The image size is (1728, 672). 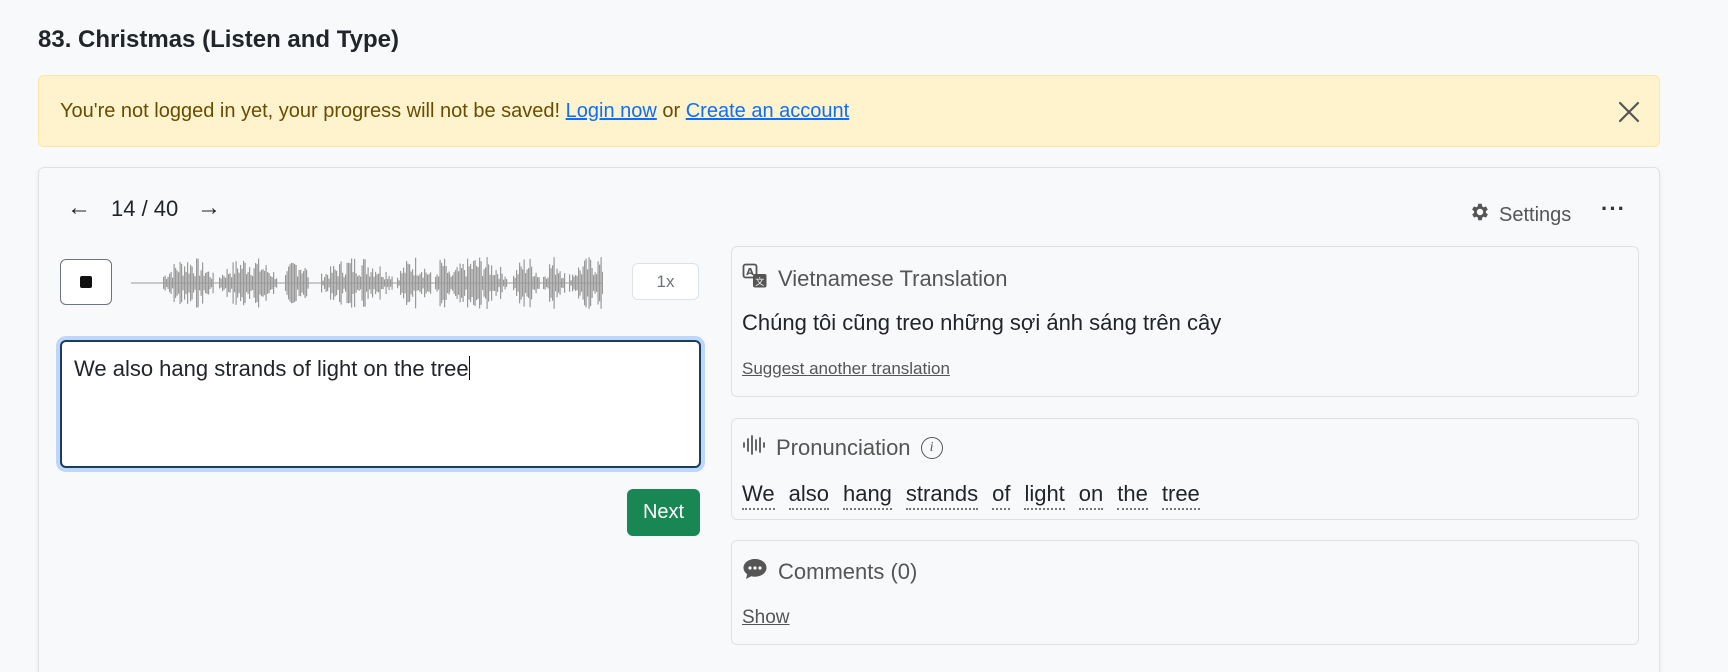 I want to click on next-button: Next, so click(x=663, y=512).